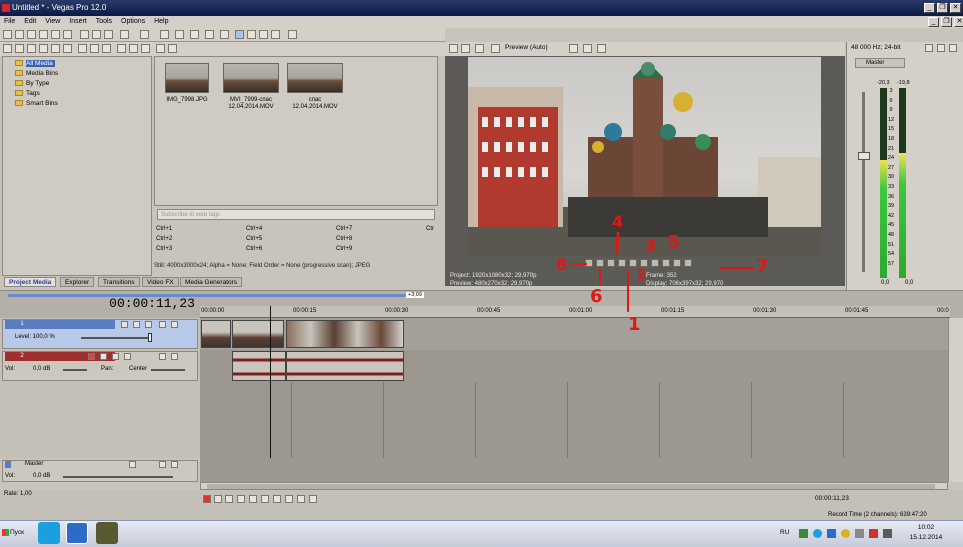 This screenshot has height=547, width=963. What do you see at coordinates (77, 533) in the screenshot?
I see `media-player-icon` at bounding box center [77, 533].